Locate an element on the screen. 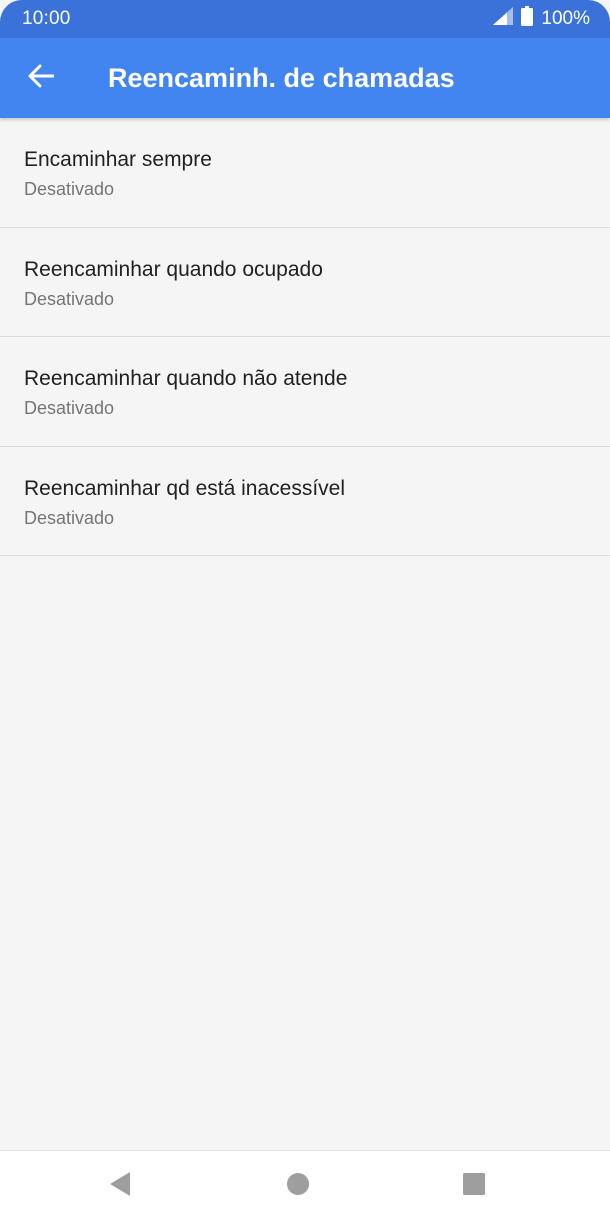 This screenshot has width=610, height=1220. recents-square-icon is located at coordinates (474, 1186).